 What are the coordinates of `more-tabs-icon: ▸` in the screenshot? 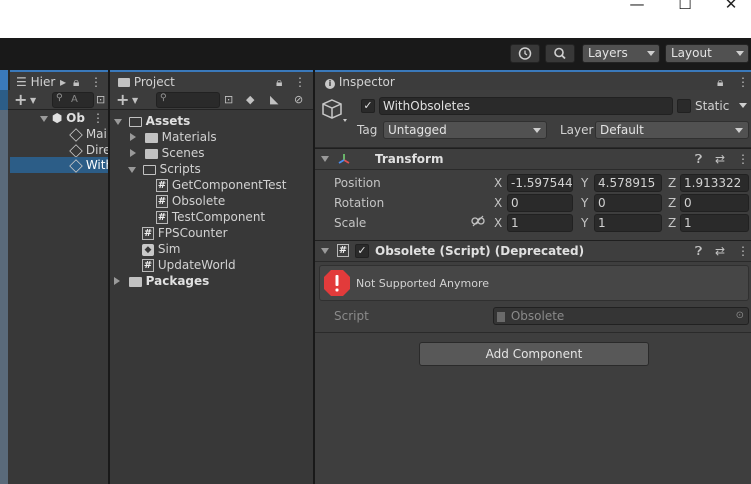 It's located at (63, 82).